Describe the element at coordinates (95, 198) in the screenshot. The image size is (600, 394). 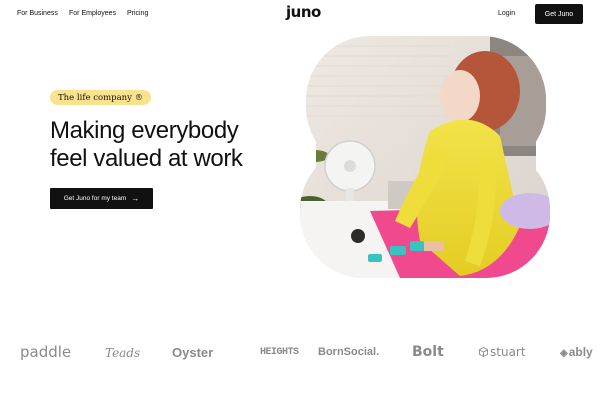
I see `hero-cta-label: Get Juno for my team` at that location.